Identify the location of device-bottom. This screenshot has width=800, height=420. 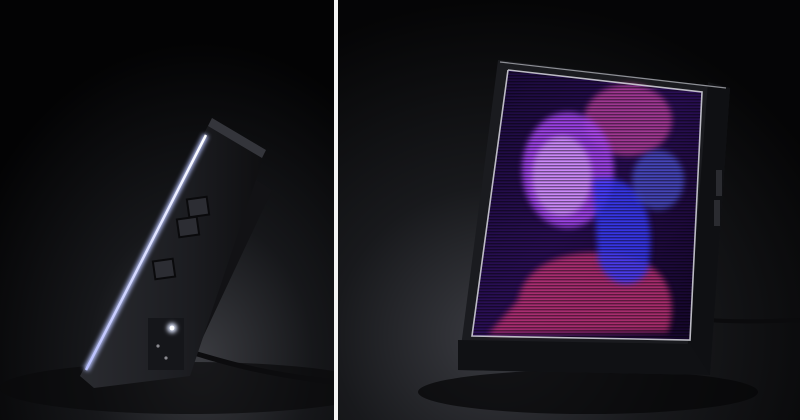
(584, 357).